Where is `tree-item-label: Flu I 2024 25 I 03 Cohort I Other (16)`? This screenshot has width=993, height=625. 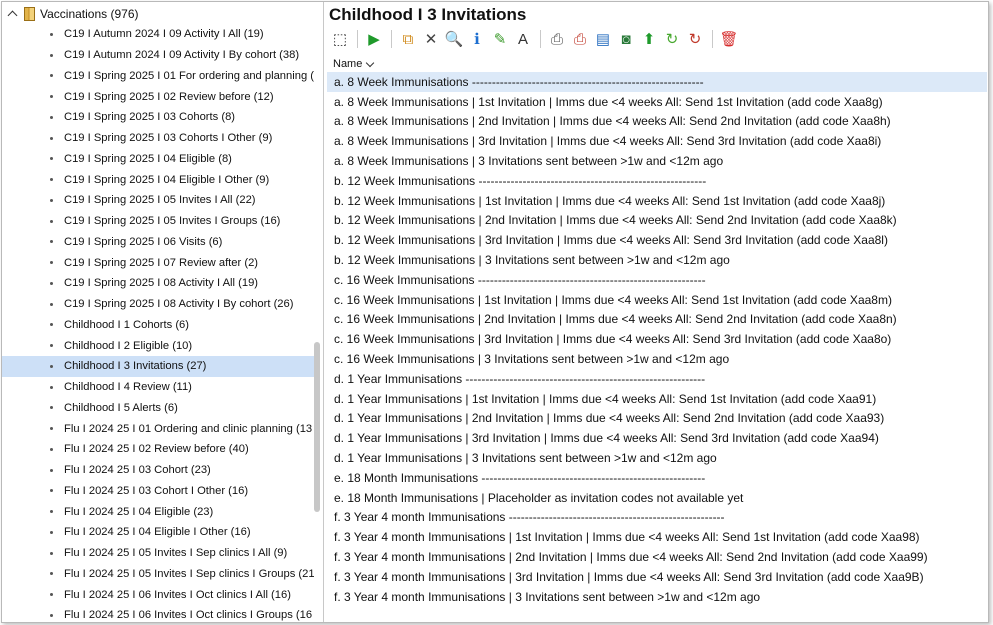
tree-item-label: Flu I 2024 25 I 03 Cohort I Other (16) is located at coordinates (156, 490).